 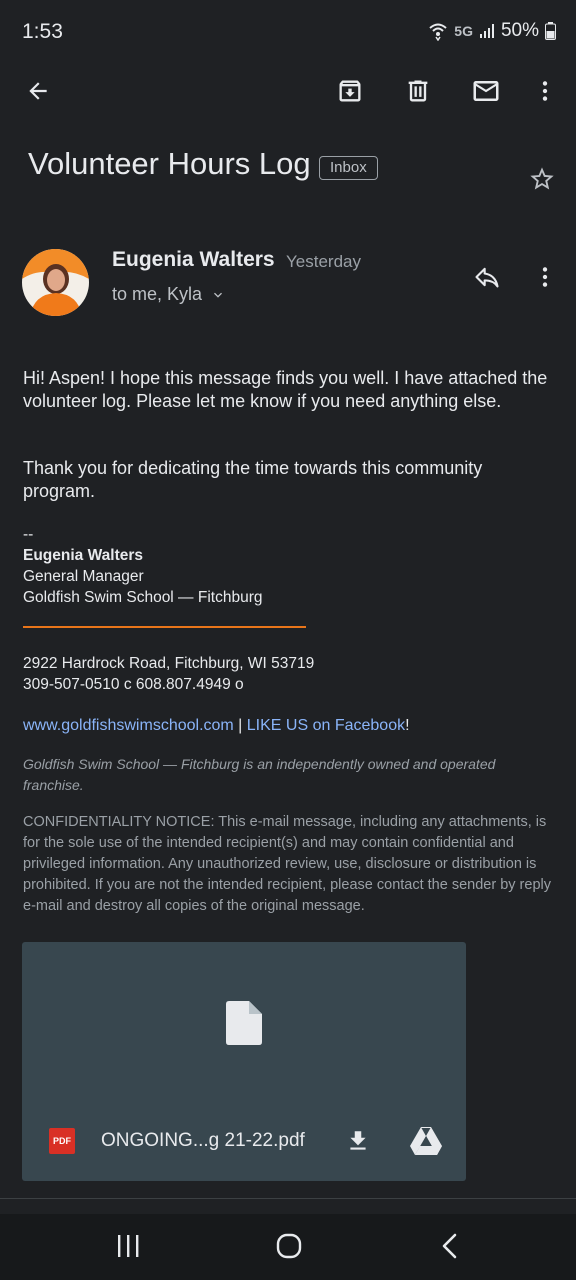 What do you see at coordinates (83, 576) in the screenshot?
I see `signature-title: General Manager` at bounding box center [83, 576].